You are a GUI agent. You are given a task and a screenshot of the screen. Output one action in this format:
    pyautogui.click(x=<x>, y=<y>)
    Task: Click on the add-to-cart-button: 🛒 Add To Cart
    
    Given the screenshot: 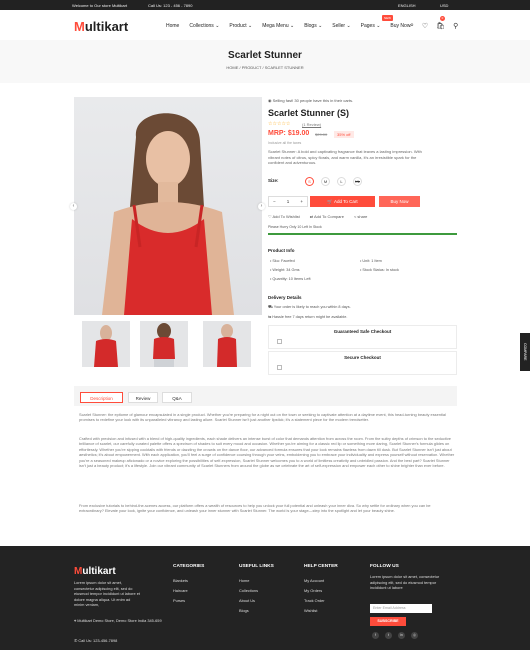 What is the action you would take?
    pyautogui.click(x=342, y=201)
    